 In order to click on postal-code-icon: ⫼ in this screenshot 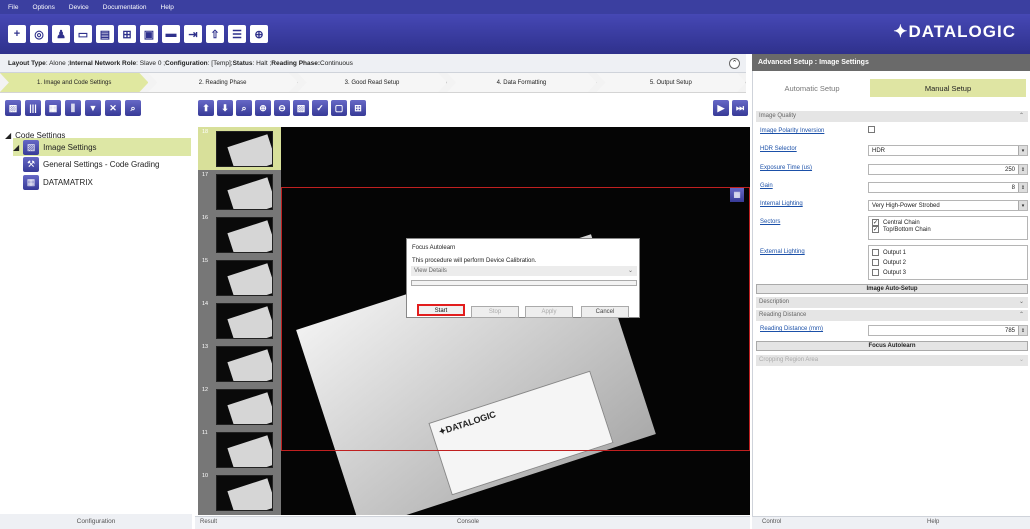, I will do `click(73, 108)`.